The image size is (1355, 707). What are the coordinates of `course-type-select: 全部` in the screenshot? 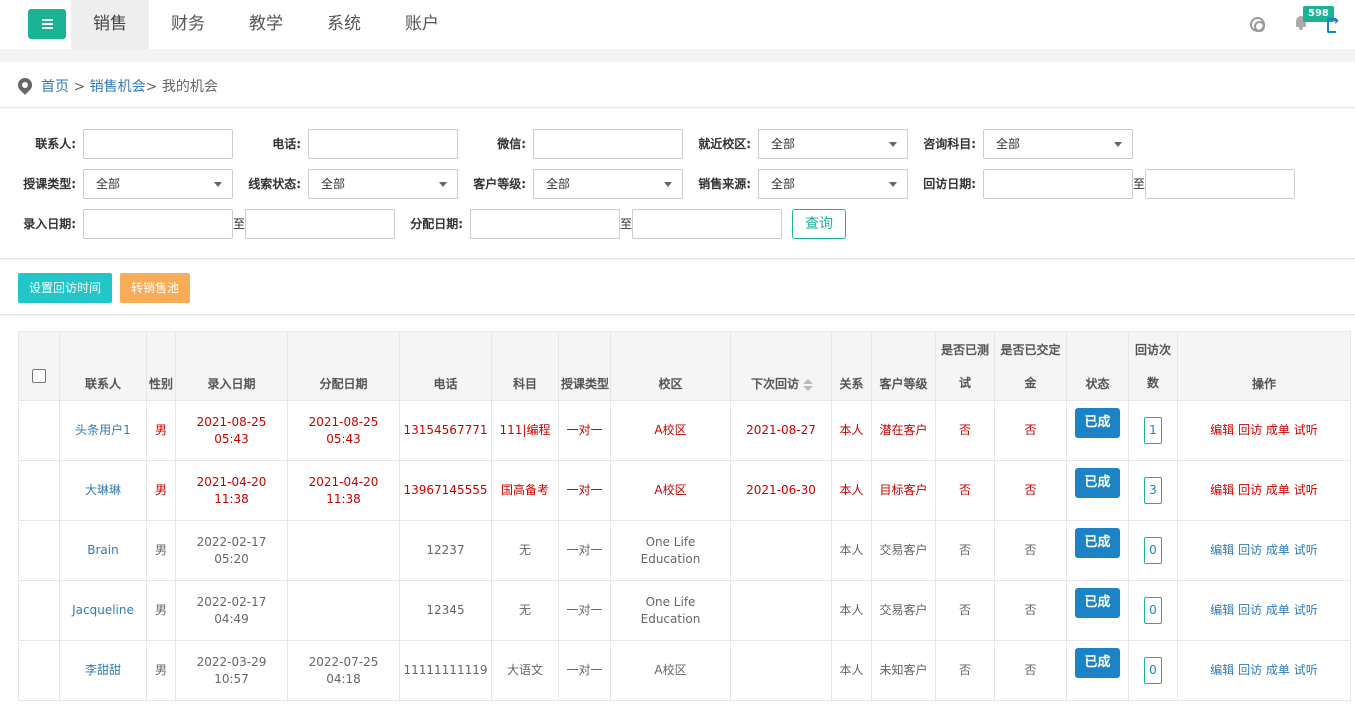 It's located at (158, 184).